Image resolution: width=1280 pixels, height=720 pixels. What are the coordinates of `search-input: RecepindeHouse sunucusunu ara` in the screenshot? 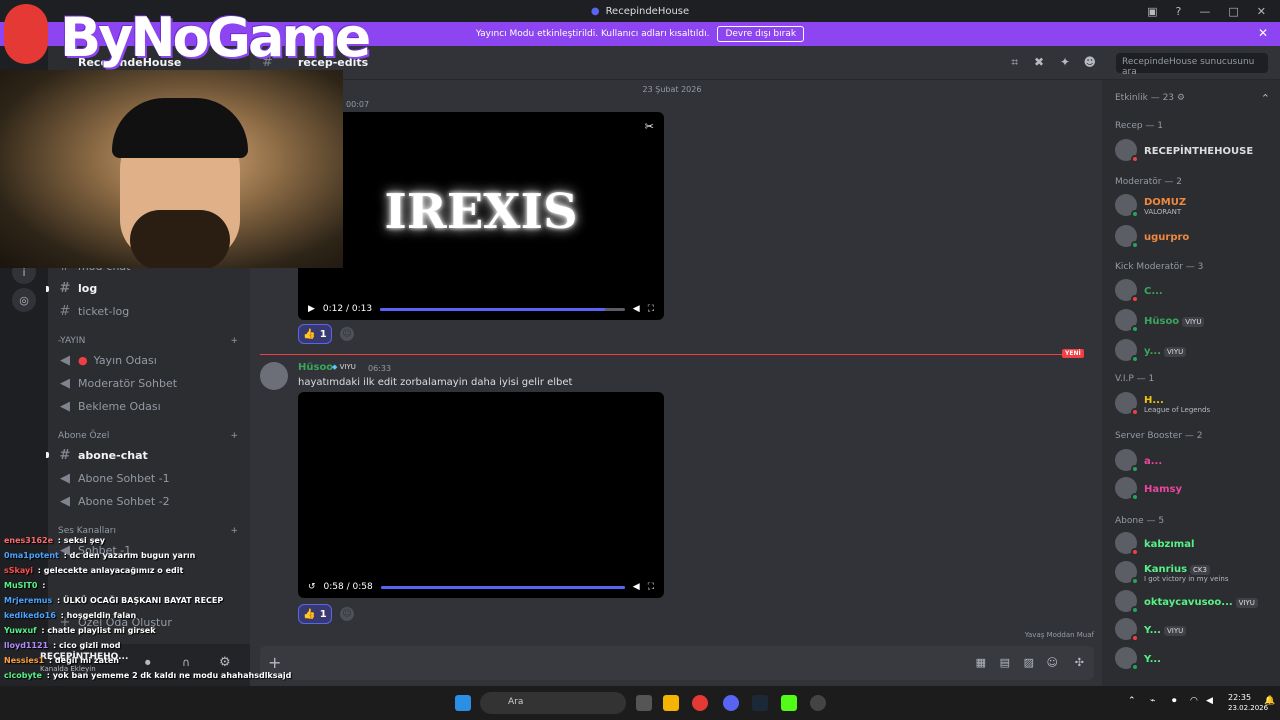 It's located at (1192, 65).